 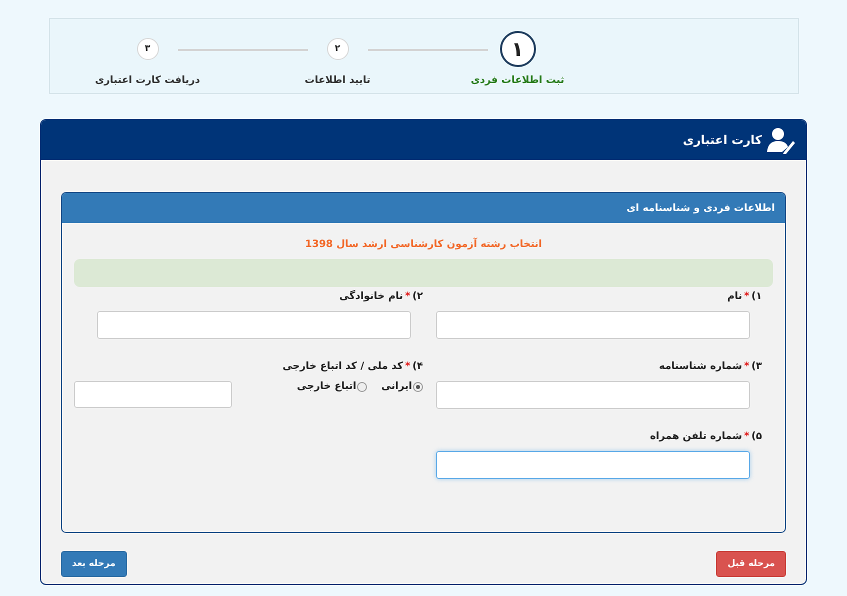 I want to click on step-circle: ۳, so click(x=147, y=49).